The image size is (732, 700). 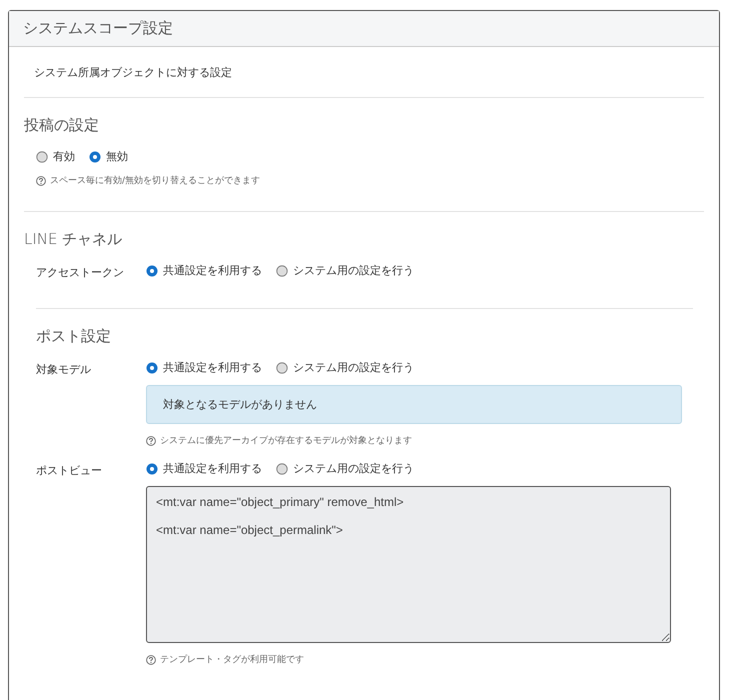 What do you see at coordinates (286, 440) in the screenshot?
I see `help-text: システムに優先アーカイブが存在するモデルが対象となります` at bounding box center [286, 440].